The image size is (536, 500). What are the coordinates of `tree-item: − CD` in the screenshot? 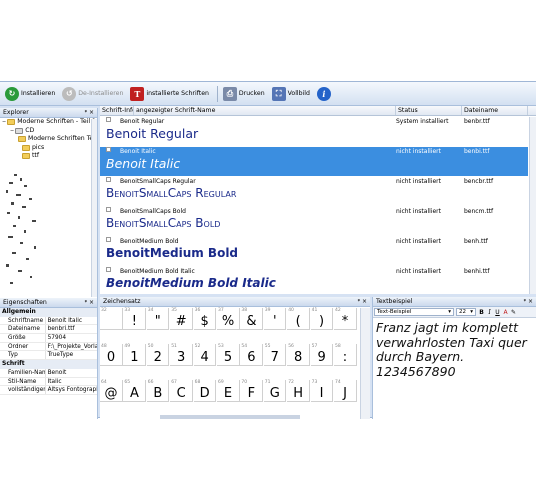 It's located at (48, 131).